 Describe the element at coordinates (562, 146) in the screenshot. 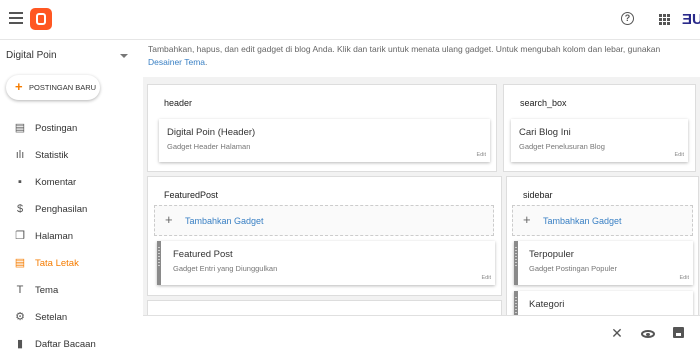

I see `gadget-type: Gadget Penelusuran Blog` at that location.